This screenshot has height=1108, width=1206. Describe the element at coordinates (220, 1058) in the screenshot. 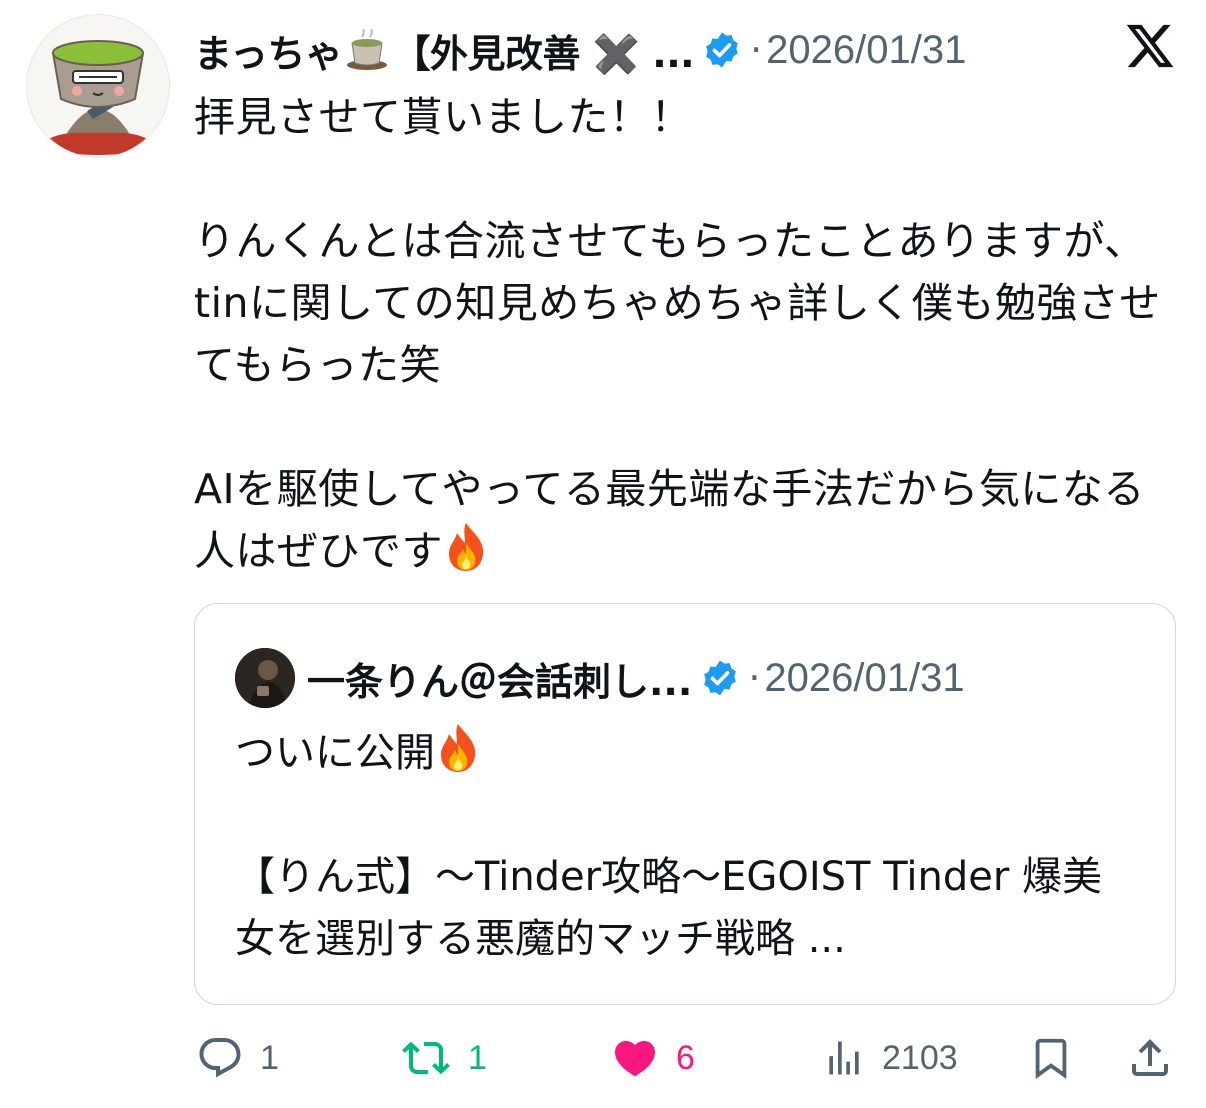

I see `reply-icon` at that location.